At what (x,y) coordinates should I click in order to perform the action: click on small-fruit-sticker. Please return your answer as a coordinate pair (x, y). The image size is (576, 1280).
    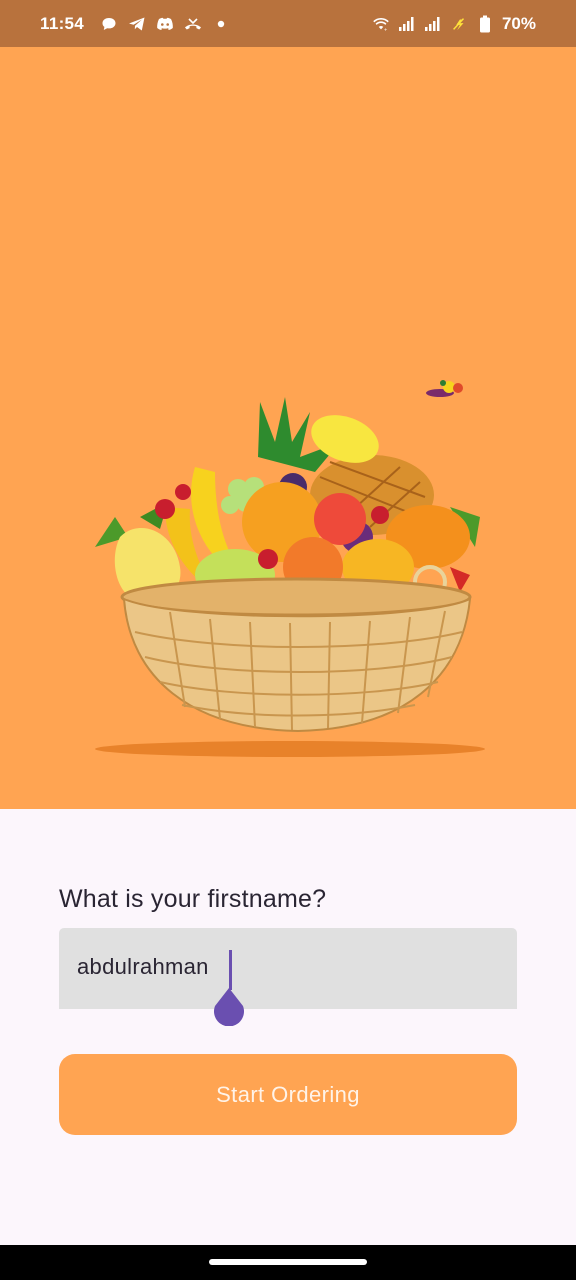
    Looking at the image, I should click on (444, 388).